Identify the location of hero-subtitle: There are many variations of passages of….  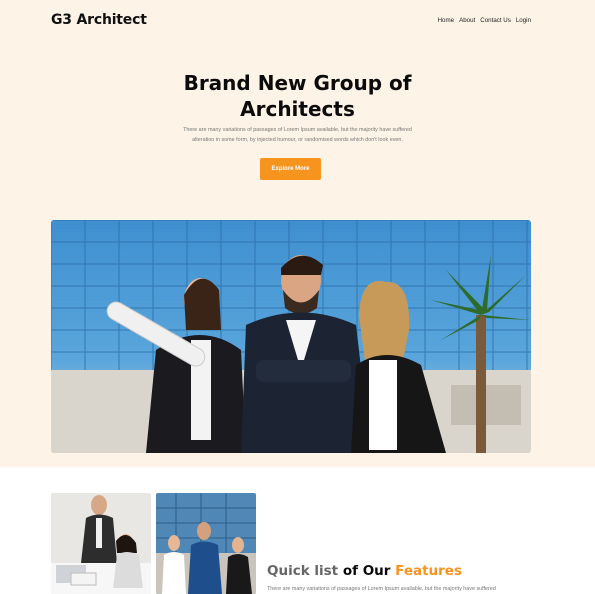
(297, 135).